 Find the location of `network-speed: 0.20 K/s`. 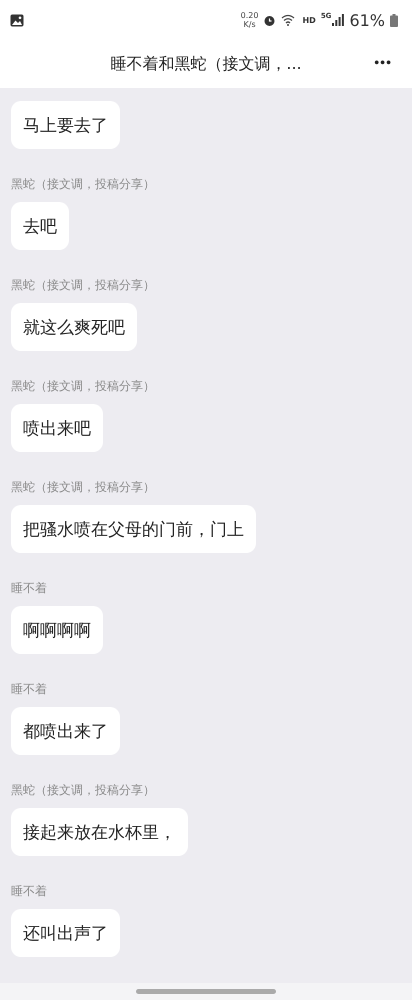

network-speed: 0.20 K/s is located at coordinates (249, 20).